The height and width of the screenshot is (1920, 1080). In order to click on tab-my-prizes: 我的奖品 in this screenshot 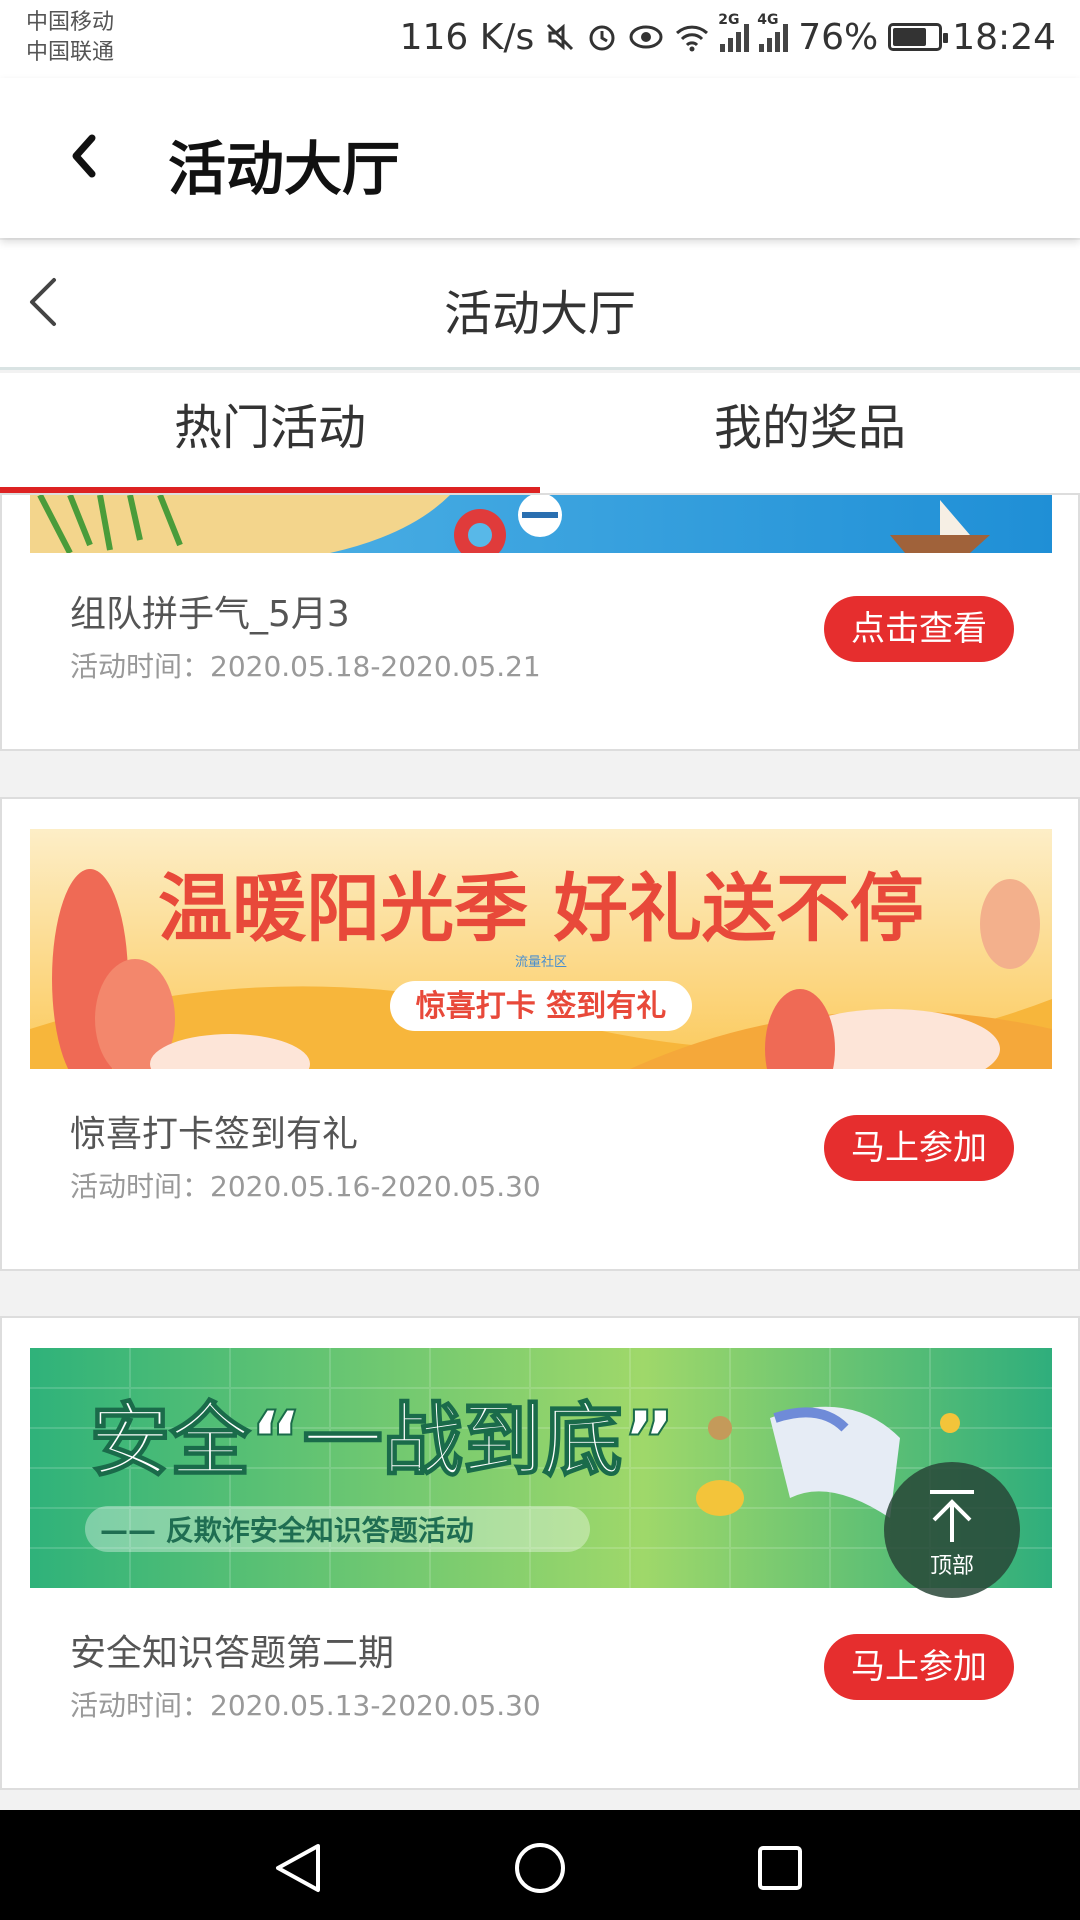, I will do `click(810, 433)`.